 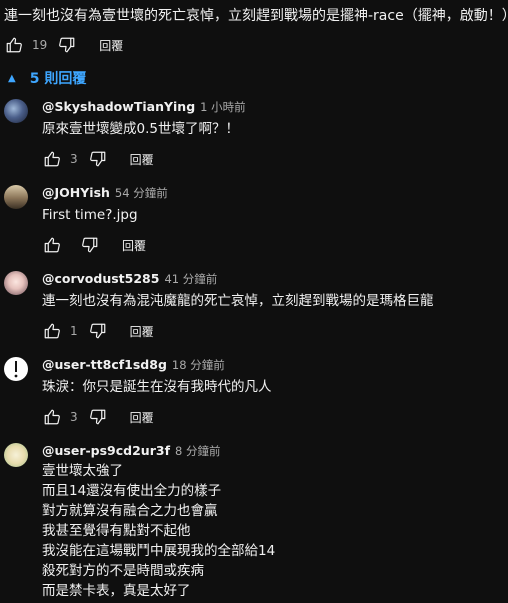 I want to click on reply-line: 而且14還沒有使出全力的樣子, so click(x=132, y=491).